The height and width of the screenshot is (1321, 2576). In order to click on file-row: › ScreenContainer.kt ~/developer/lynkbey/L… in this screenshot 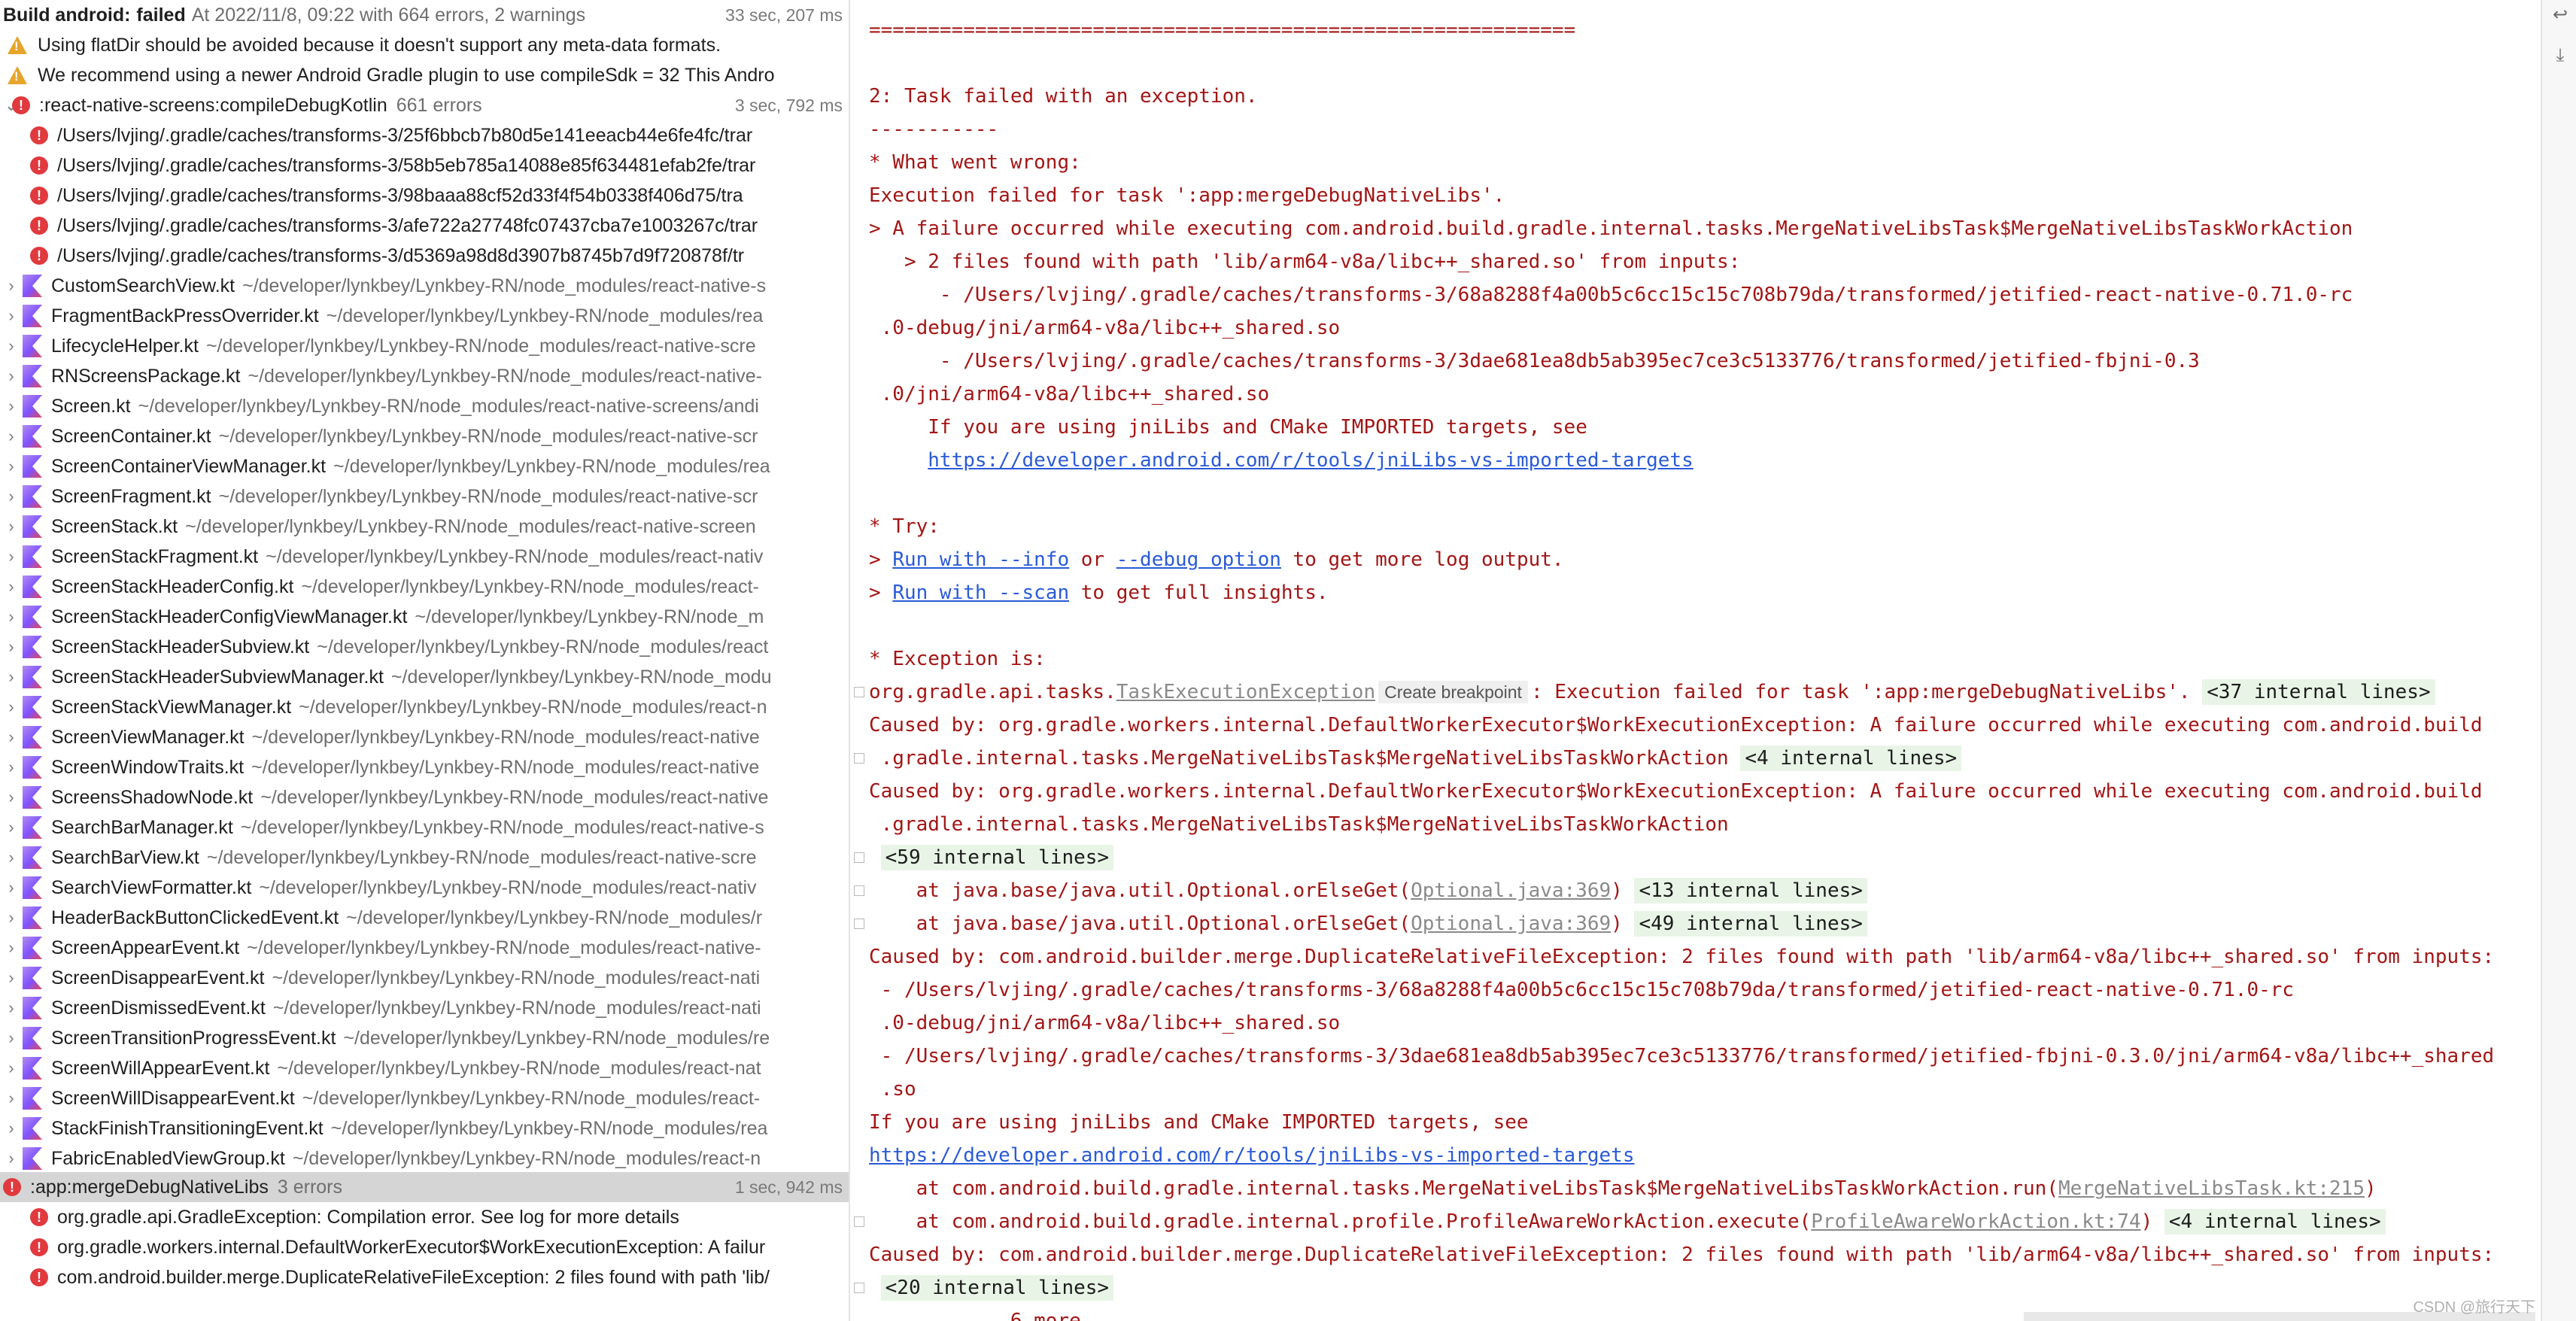, I will do `click(424, 436)`.